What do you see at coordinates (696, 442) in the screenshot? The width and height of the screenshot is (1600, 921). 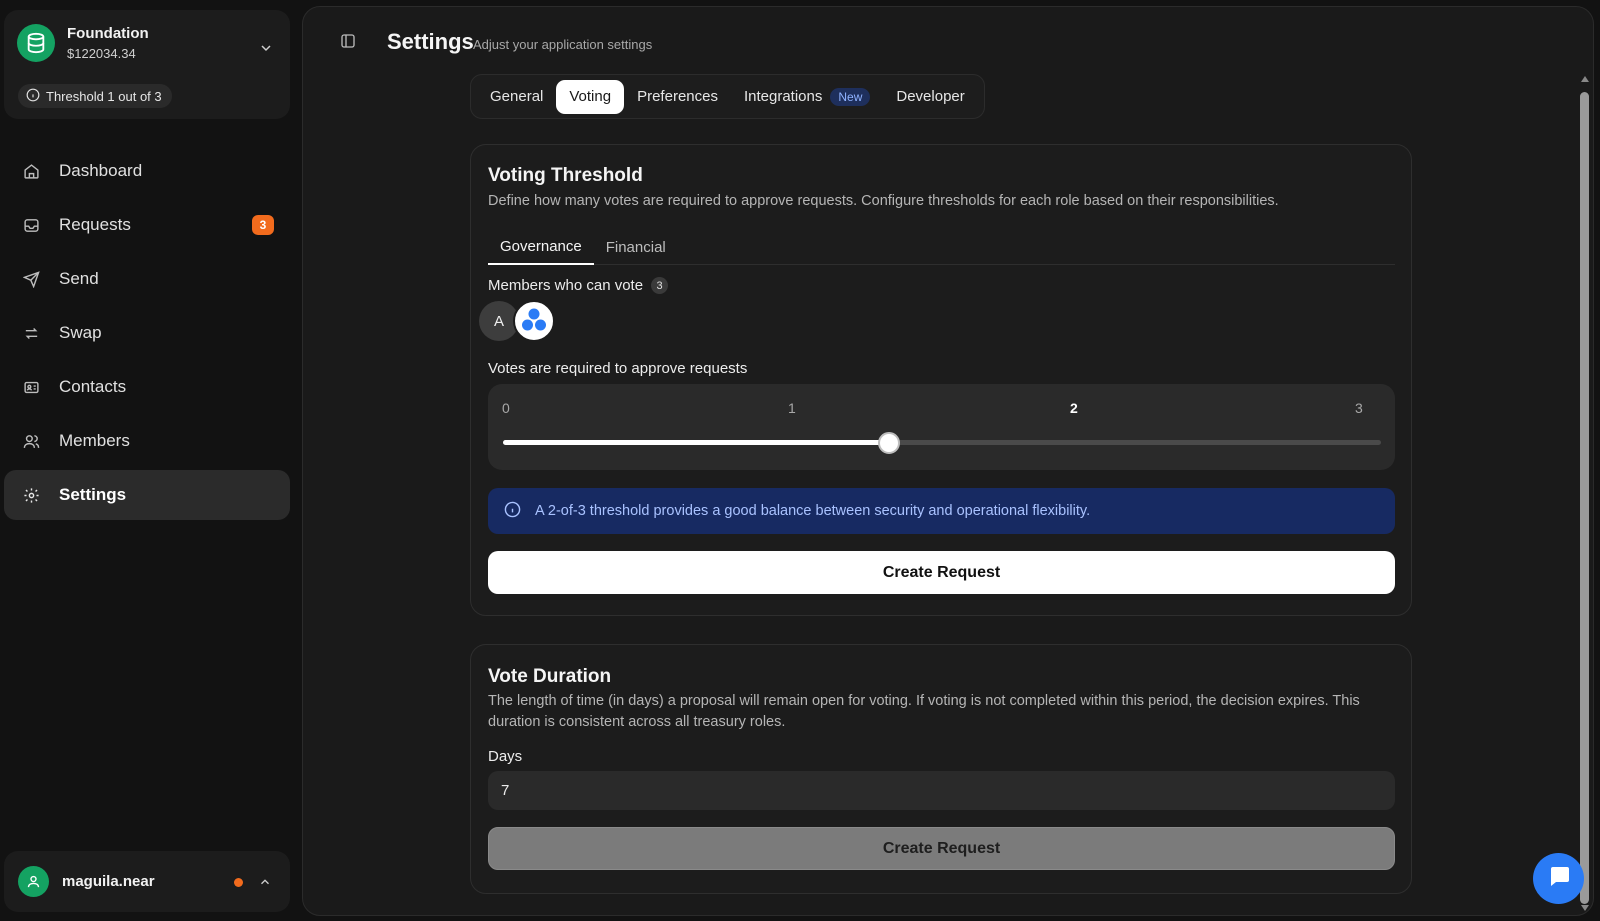 I see `slider-fill` at bounding box center [696, 442].